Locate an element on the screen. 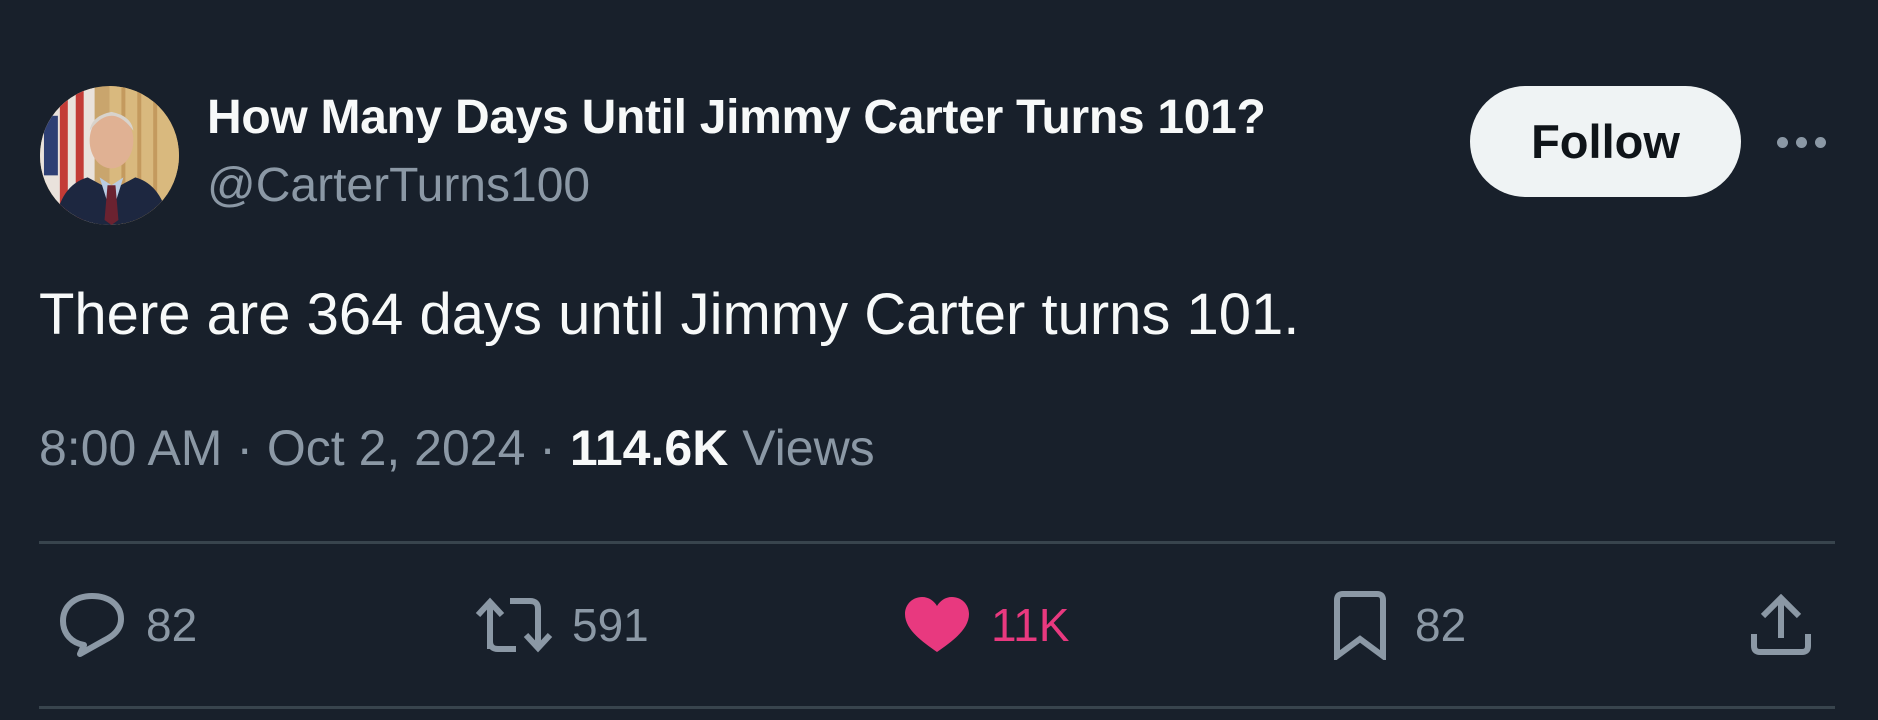  tweet-time: 8:00 AM is located at coordinates (130, 448).